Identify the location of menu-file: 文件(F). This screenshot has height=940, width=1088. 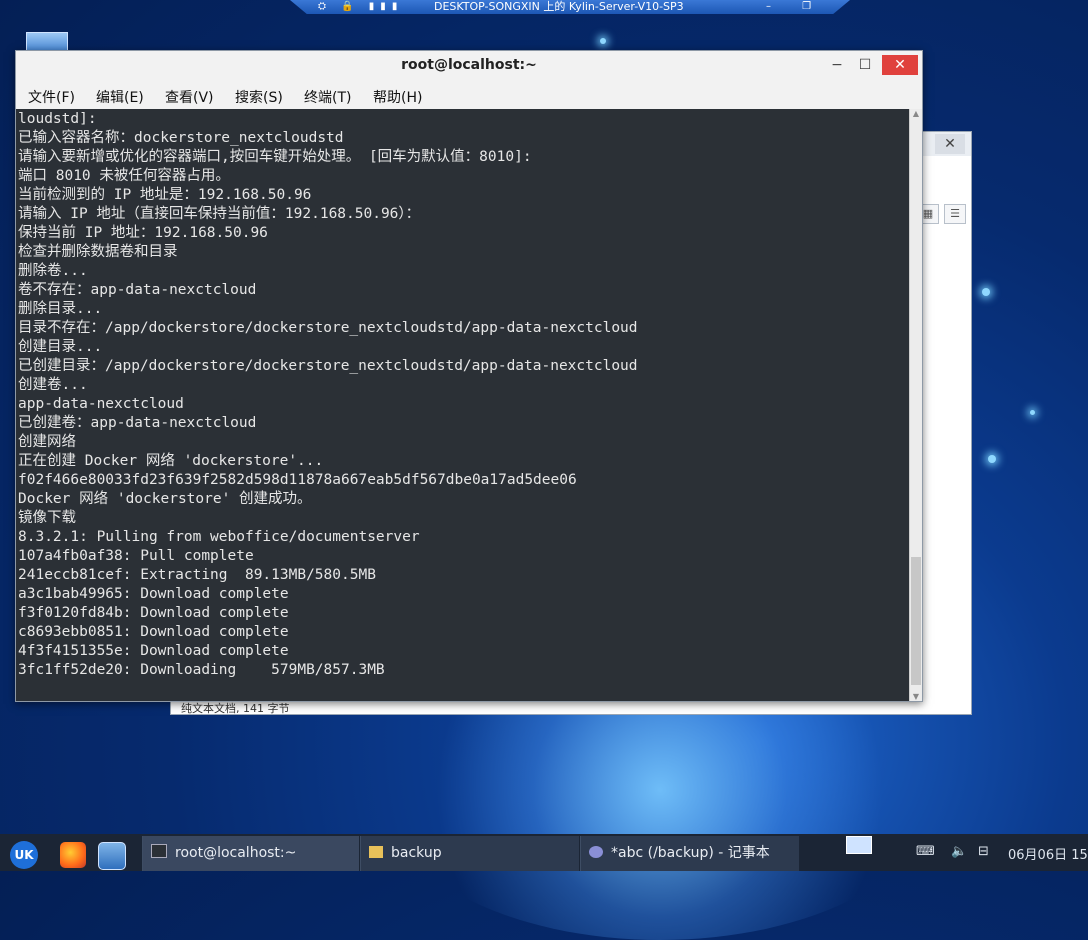
(51, 97).